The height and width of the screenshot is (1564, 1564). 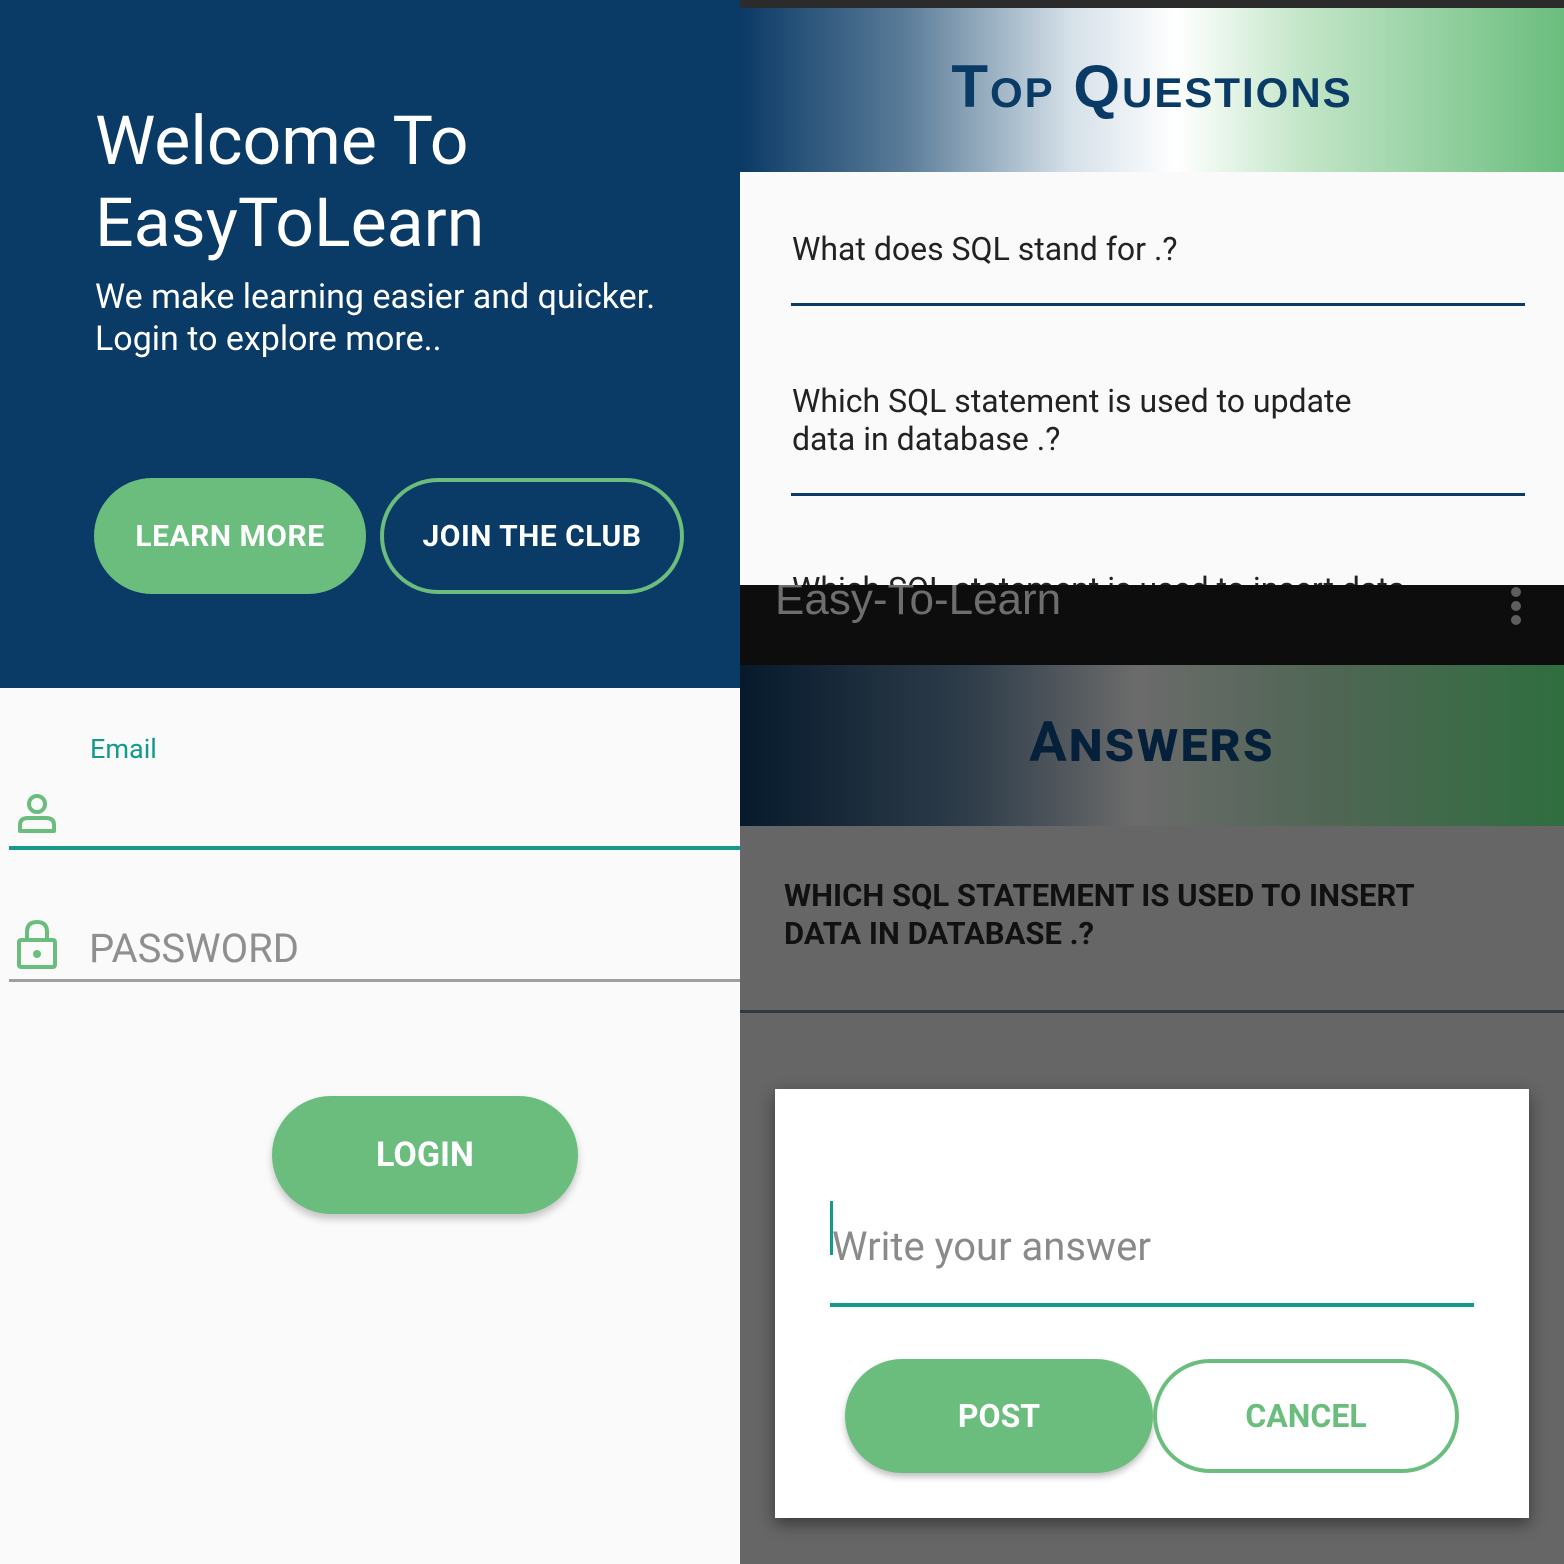 What do you see at coordinates (918, 604) in the screenshot?
I see `app-title: Easy-To-Learn` at bounding box center [918, 604].